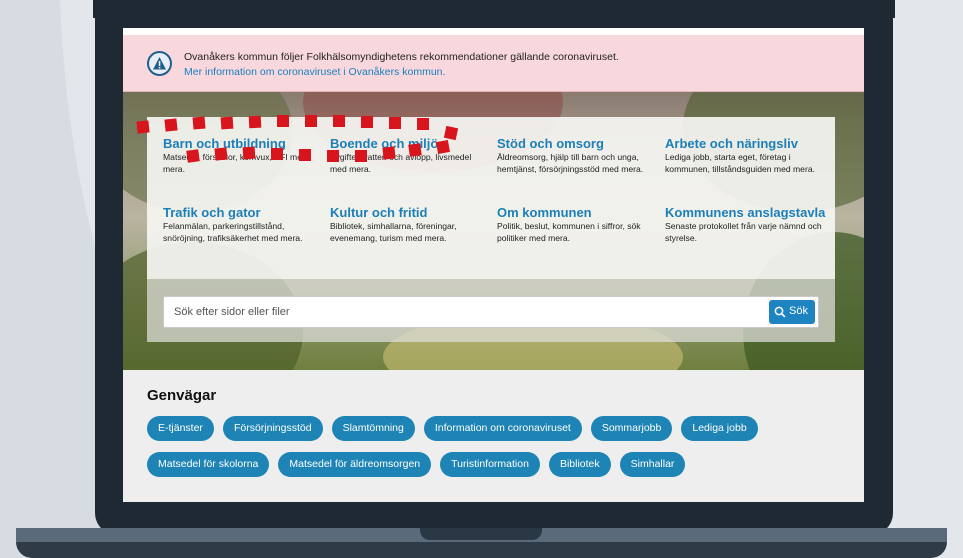 The height and width of the screenshot is (558, 963). I want to click on category-title: Om kommunen, so click(577, 212).